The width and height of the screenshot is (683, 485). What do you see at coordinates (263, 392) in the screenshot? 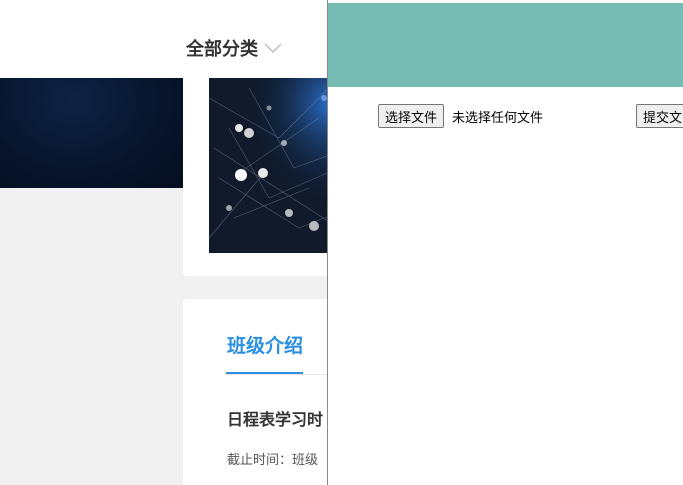
I see `class-intro-card: 班级介绍 日程表学习时 截止时间：班级` at bounding box center [263, 392].